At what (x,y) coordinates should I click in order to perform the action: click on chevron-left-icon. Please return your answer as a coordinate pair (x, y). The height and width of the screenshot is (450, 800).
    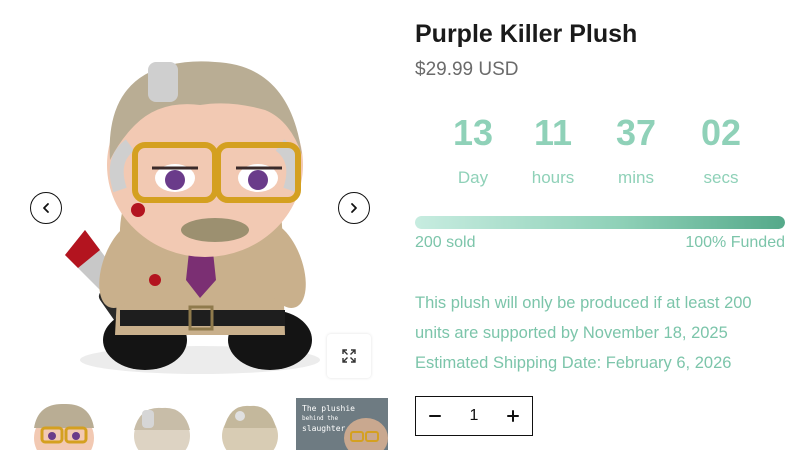
    Looking at the image, I should click on (46, 208).